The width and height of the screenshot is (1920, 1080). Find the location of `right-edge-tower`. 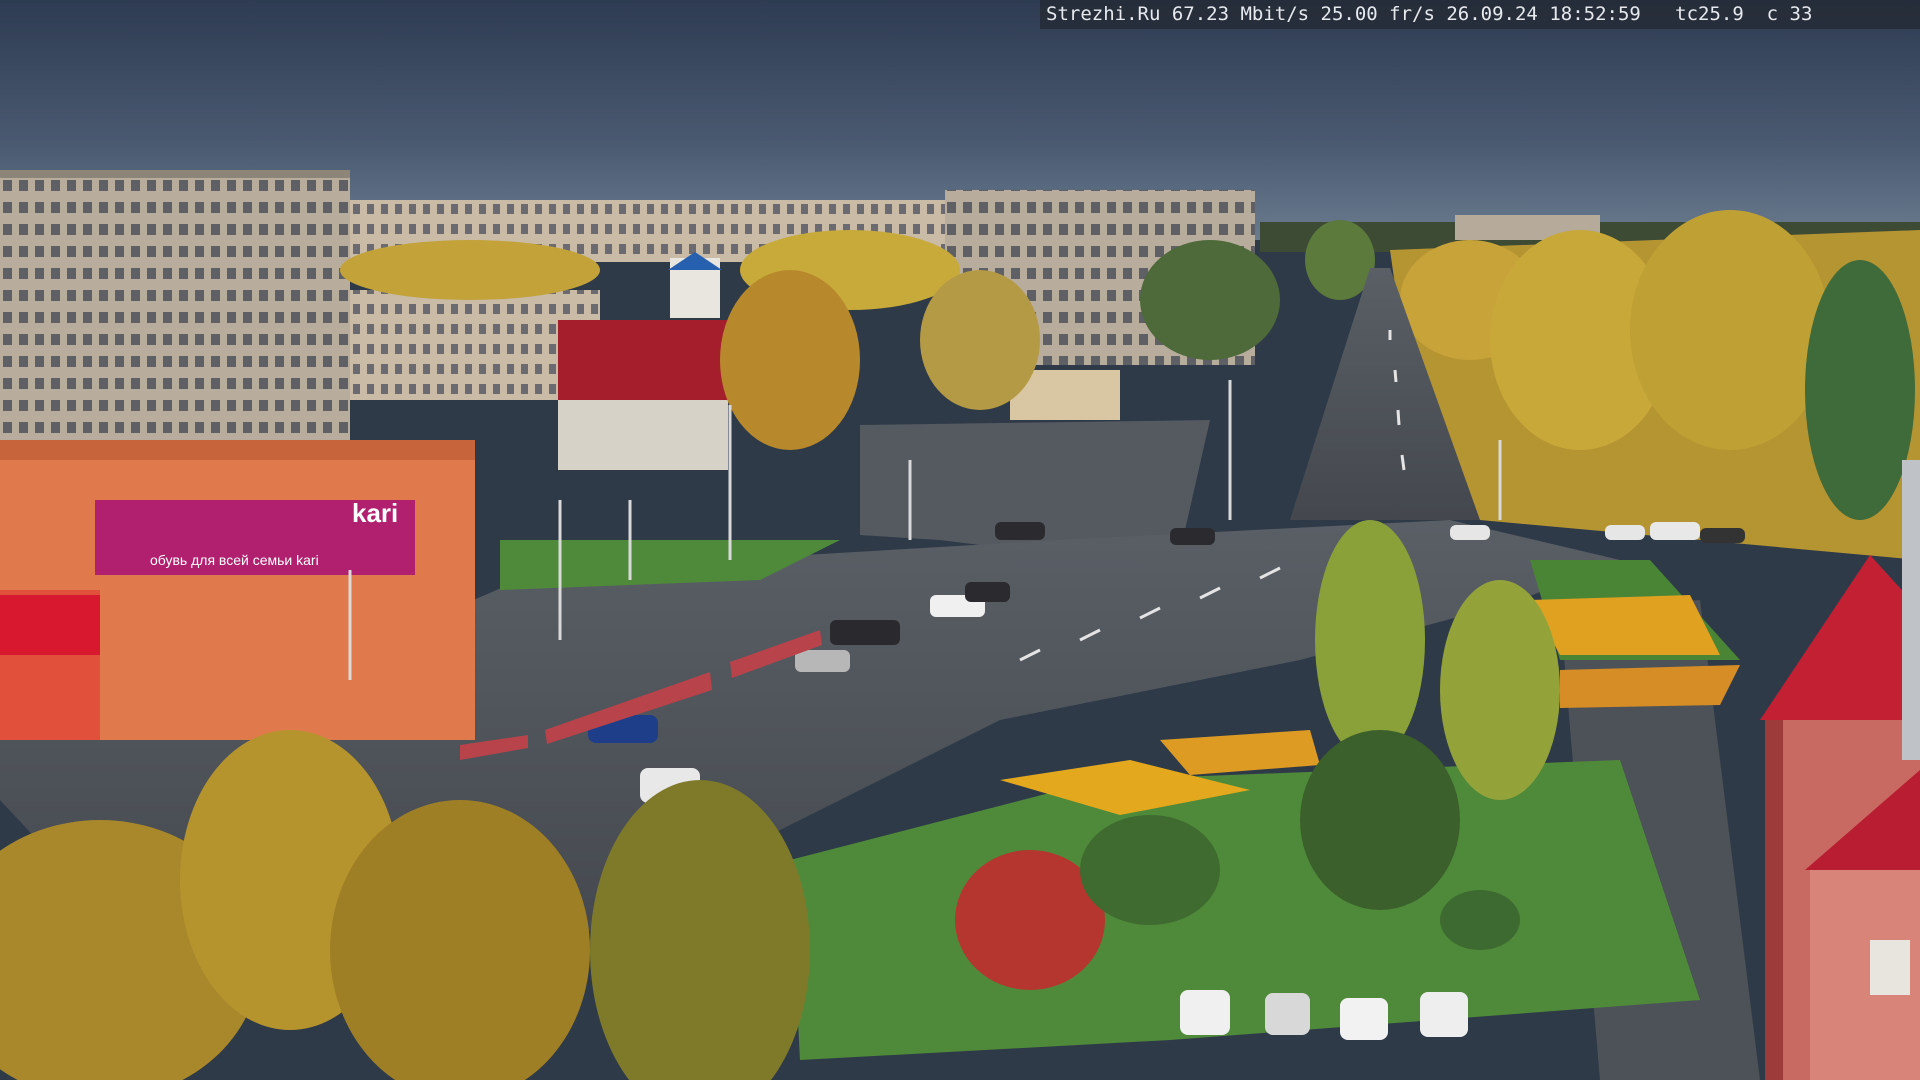

right-edge-tower is located at coordinates (1911, 610).